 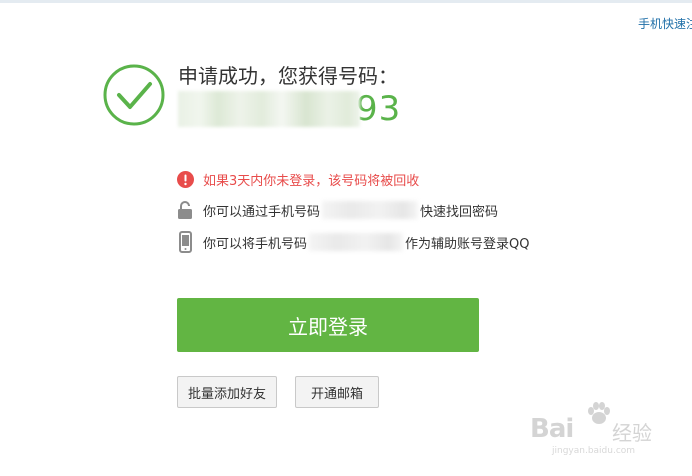 I want to click on success-title: 申请成功，您获得号码：, so click(x=288, y=76).